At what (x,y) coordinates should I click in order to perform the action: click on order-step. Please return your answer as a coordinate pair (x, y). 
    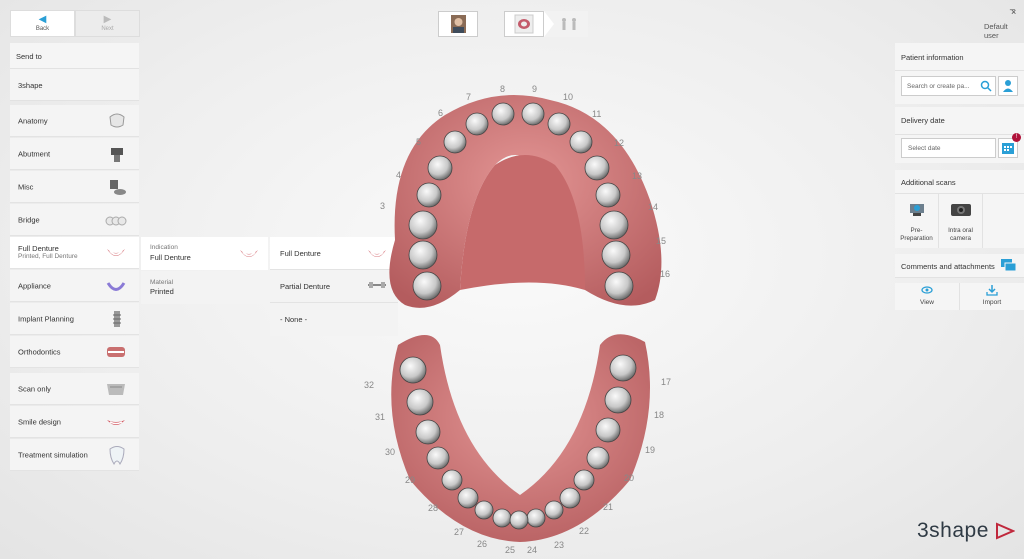
    Looking at the image, I should click on (524, 24).